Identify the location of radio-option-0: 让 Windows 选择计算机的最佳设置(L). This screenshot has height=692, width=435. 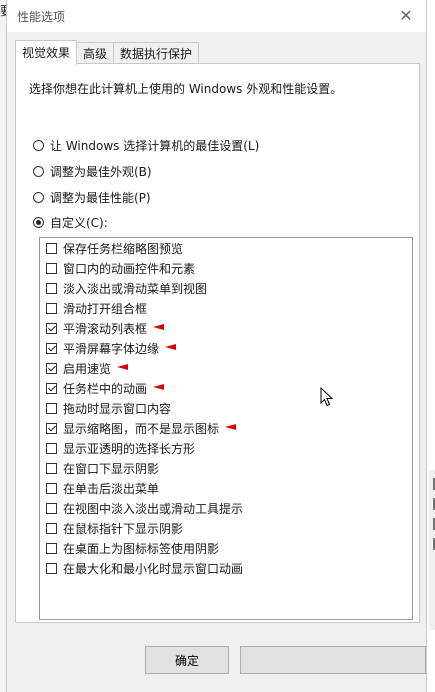
(146, 145).